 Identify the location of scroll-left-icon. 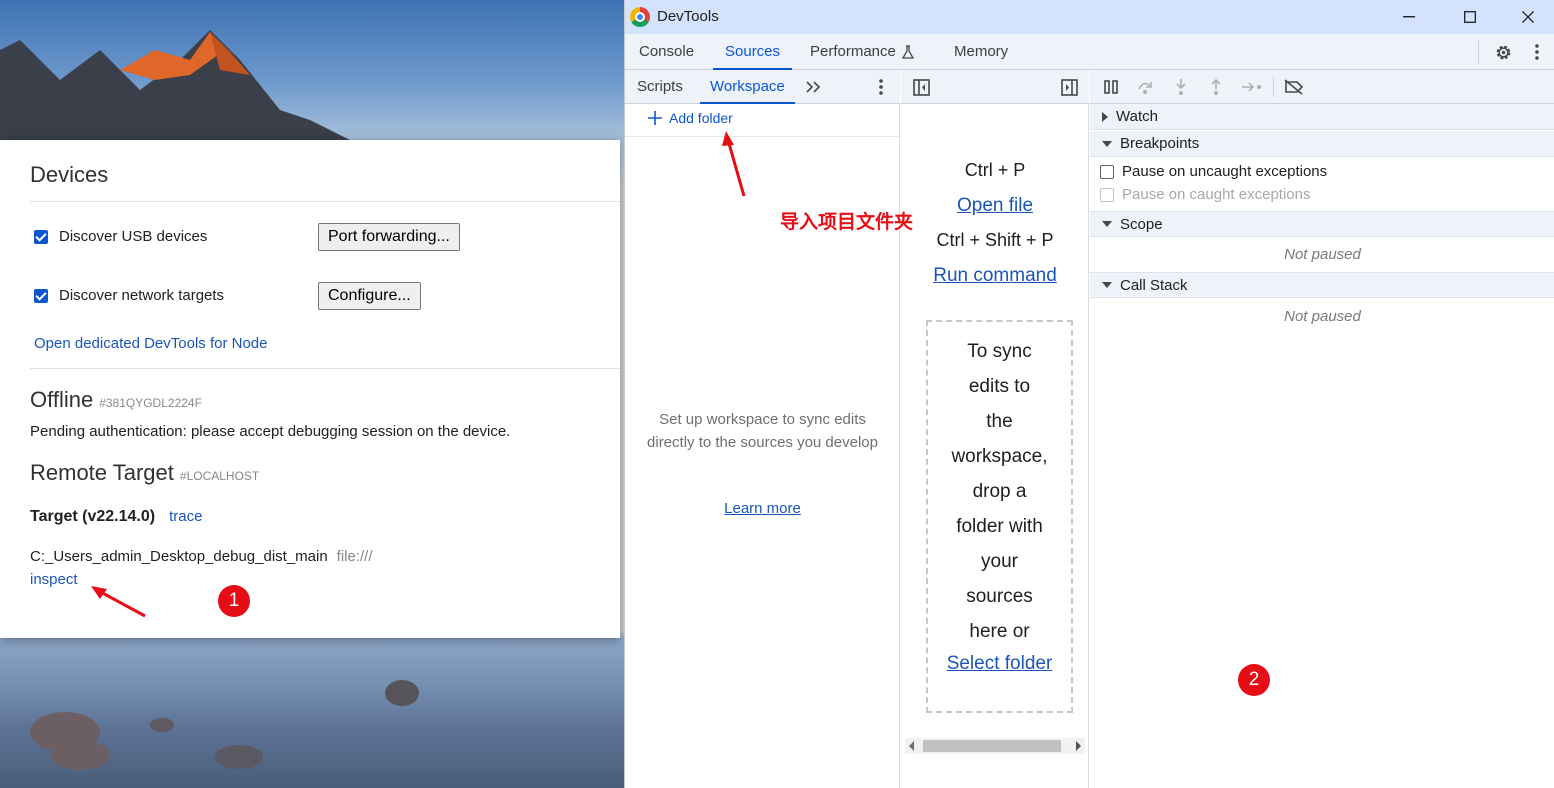
(911, 746).